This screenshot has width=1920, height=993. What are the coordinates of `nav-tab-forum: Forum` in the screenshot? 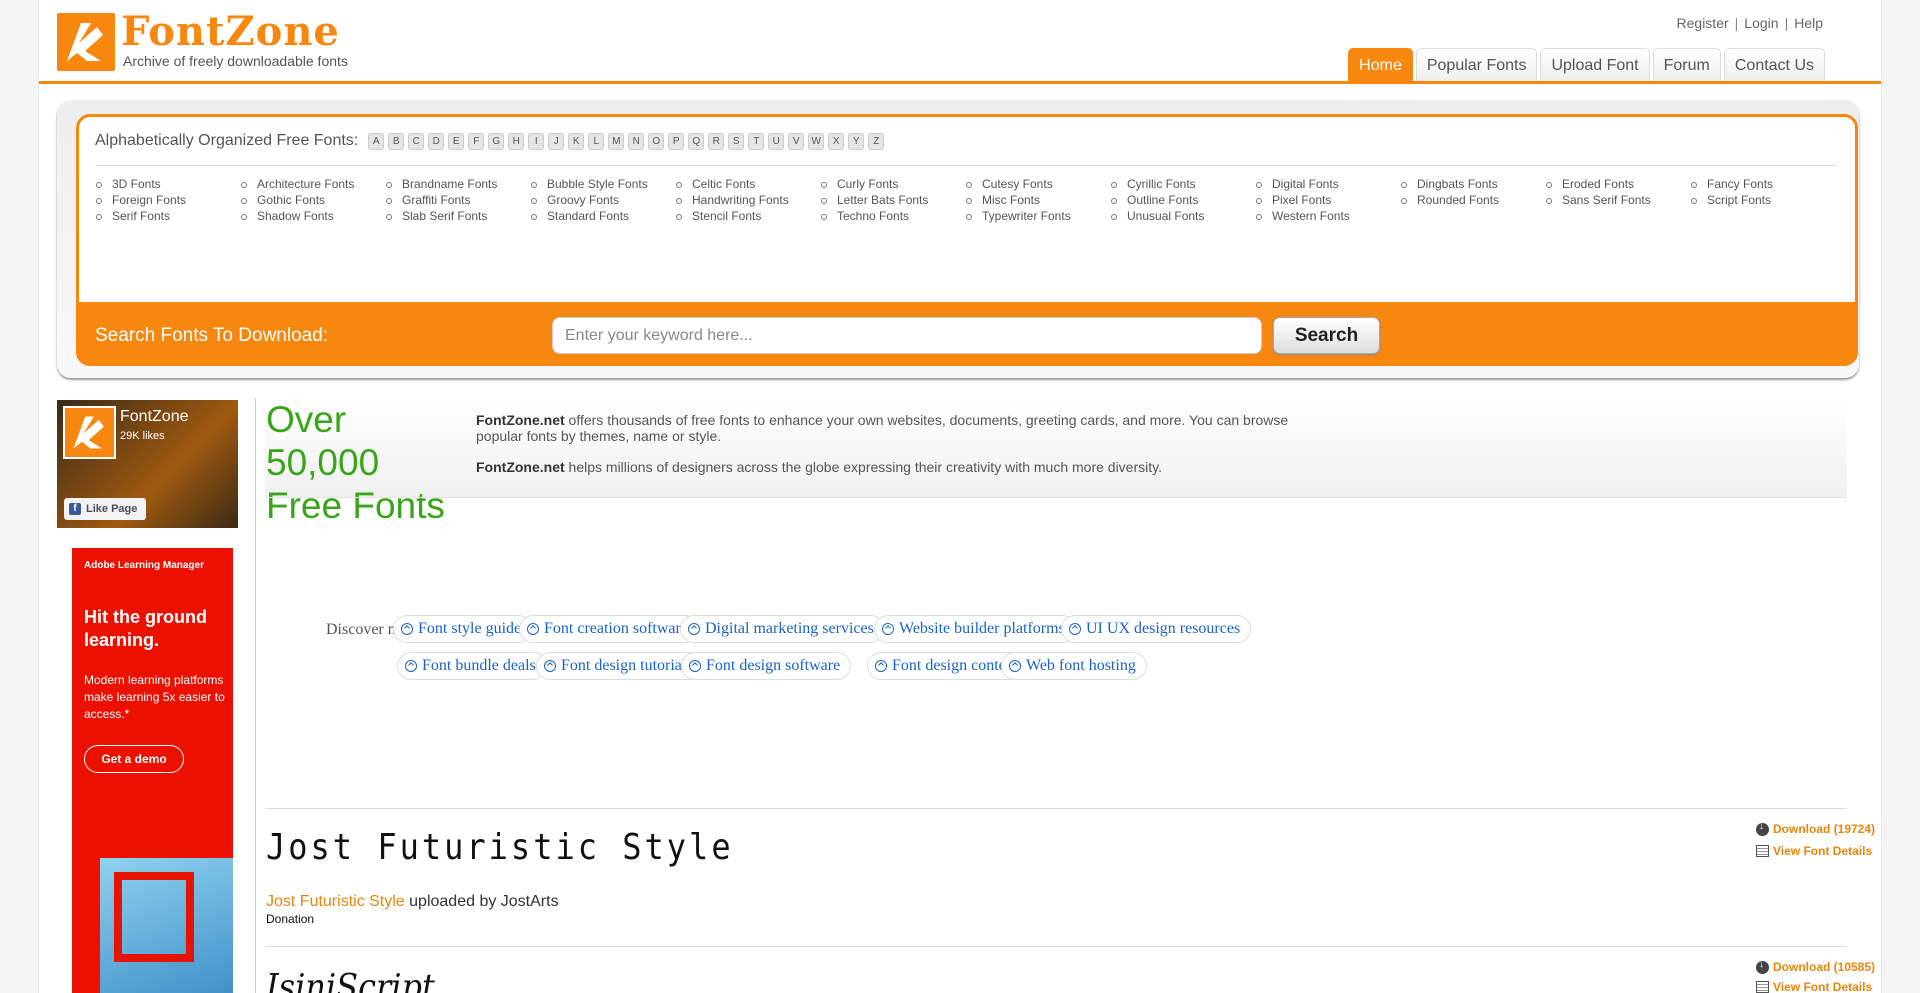 It's located at (1686, 64).